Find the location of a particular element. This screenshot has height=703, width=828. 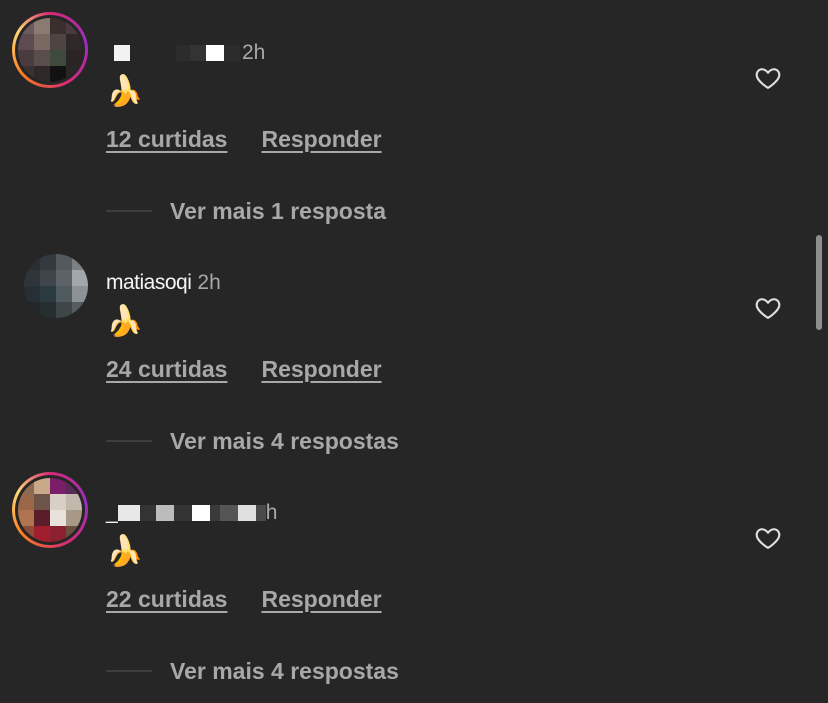

likes-count-link: 22 curtidas is located at coordinates (166, 599).